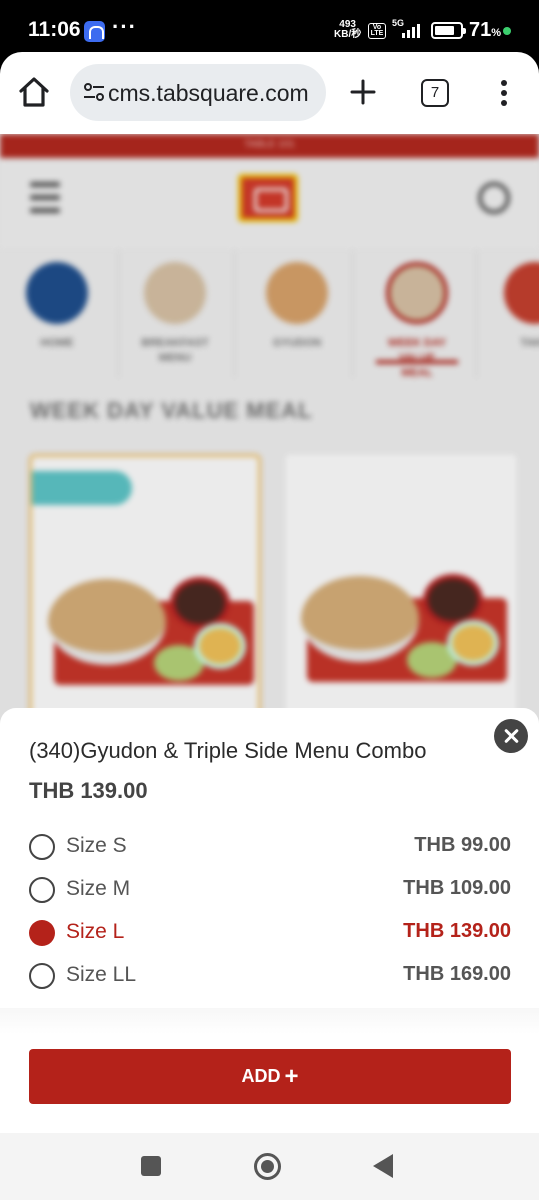 This screenshot has width=539, height=1200. What do you see at coordinates (94, 31) in the screenshot?
I see `app-notification-icon` at bounding box center [94, 31].